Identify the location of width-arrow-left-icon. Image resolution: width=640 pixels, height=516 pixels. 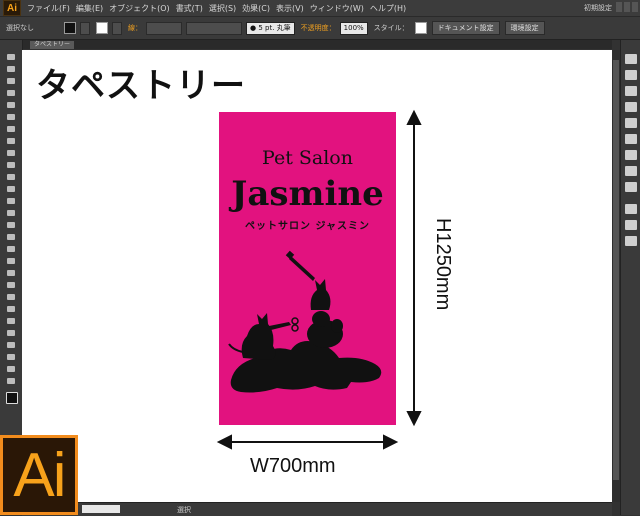
(224, 442).